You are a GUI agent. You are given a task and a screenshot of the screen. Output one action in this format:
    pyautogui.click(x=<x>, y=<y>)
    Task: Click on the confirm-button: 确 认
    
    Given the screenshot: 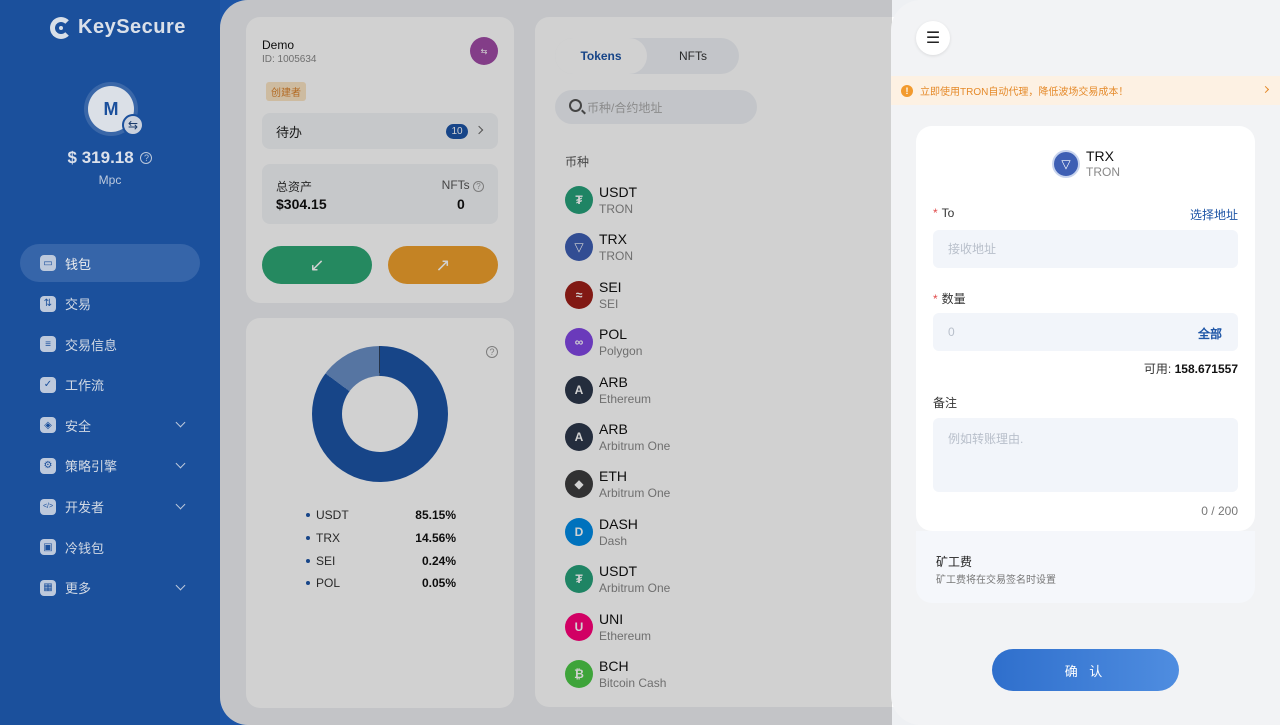 What is the action you would take?
    pyautogui.click(x=1085, y=670)
    